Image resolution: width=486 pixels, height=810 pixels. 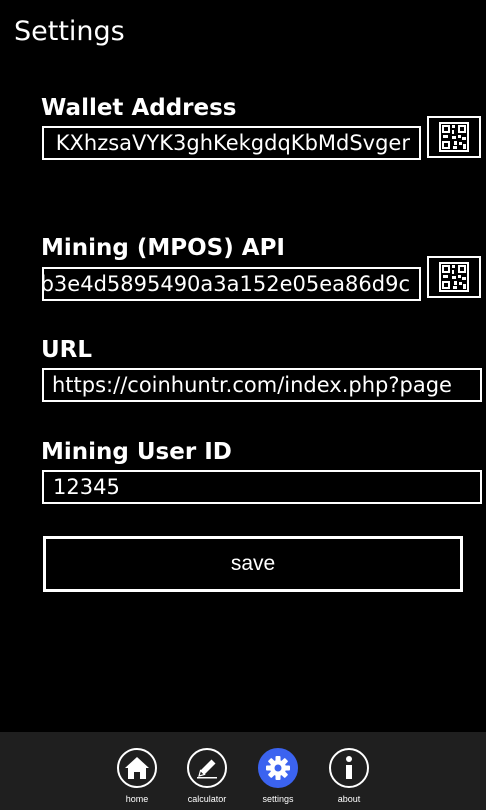 What do you see at coordinates (278, 799) in the screenshot?
I see `appbar-settings-label: settings` at bounding box center [278, 799].